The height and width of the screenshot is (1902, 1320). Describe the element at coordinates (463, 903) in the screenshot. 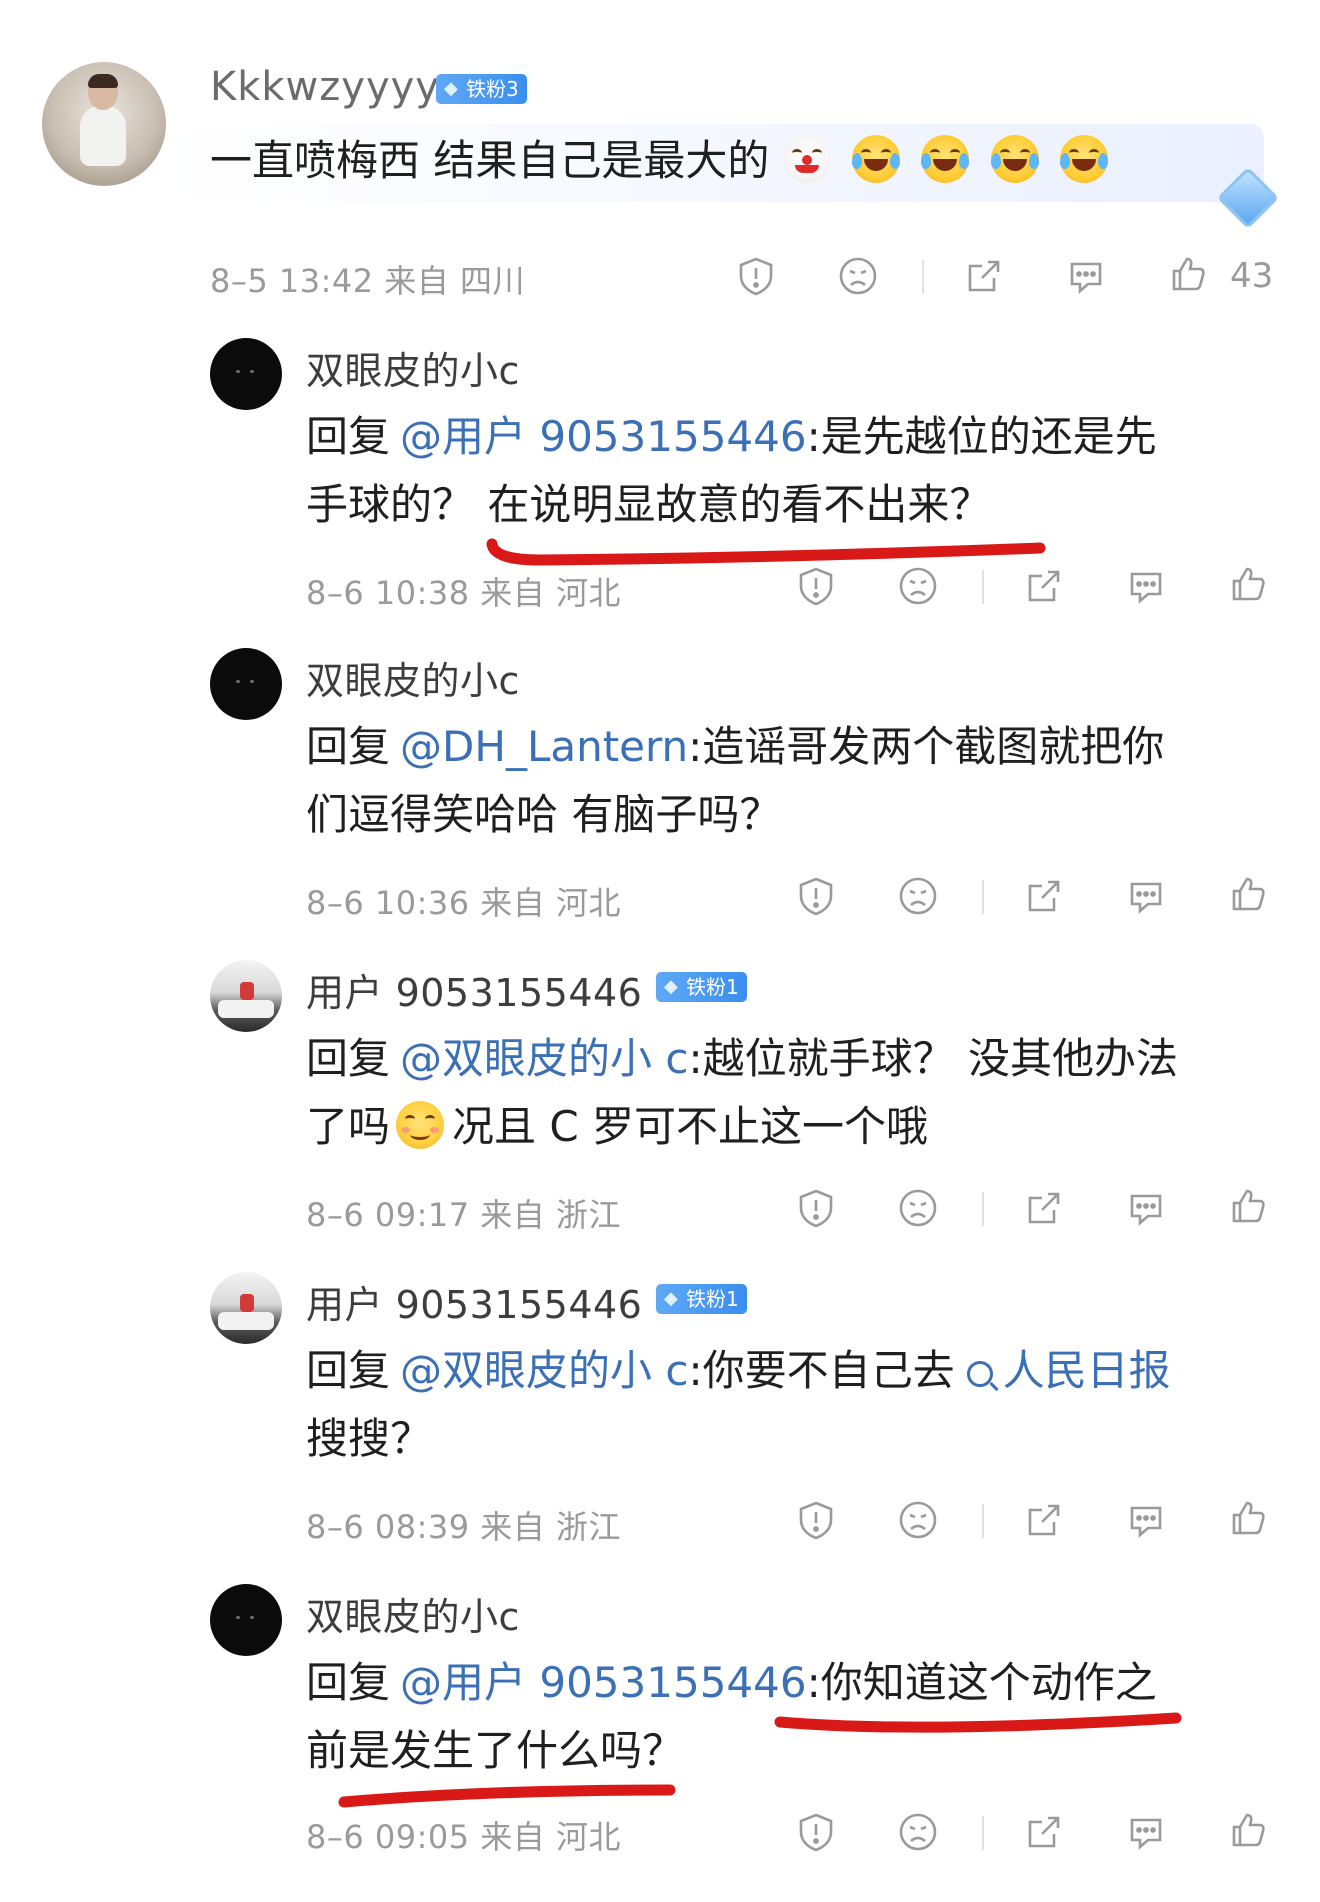

I see `reply-meta: 8–6 10:36 来自 河北` at that location.